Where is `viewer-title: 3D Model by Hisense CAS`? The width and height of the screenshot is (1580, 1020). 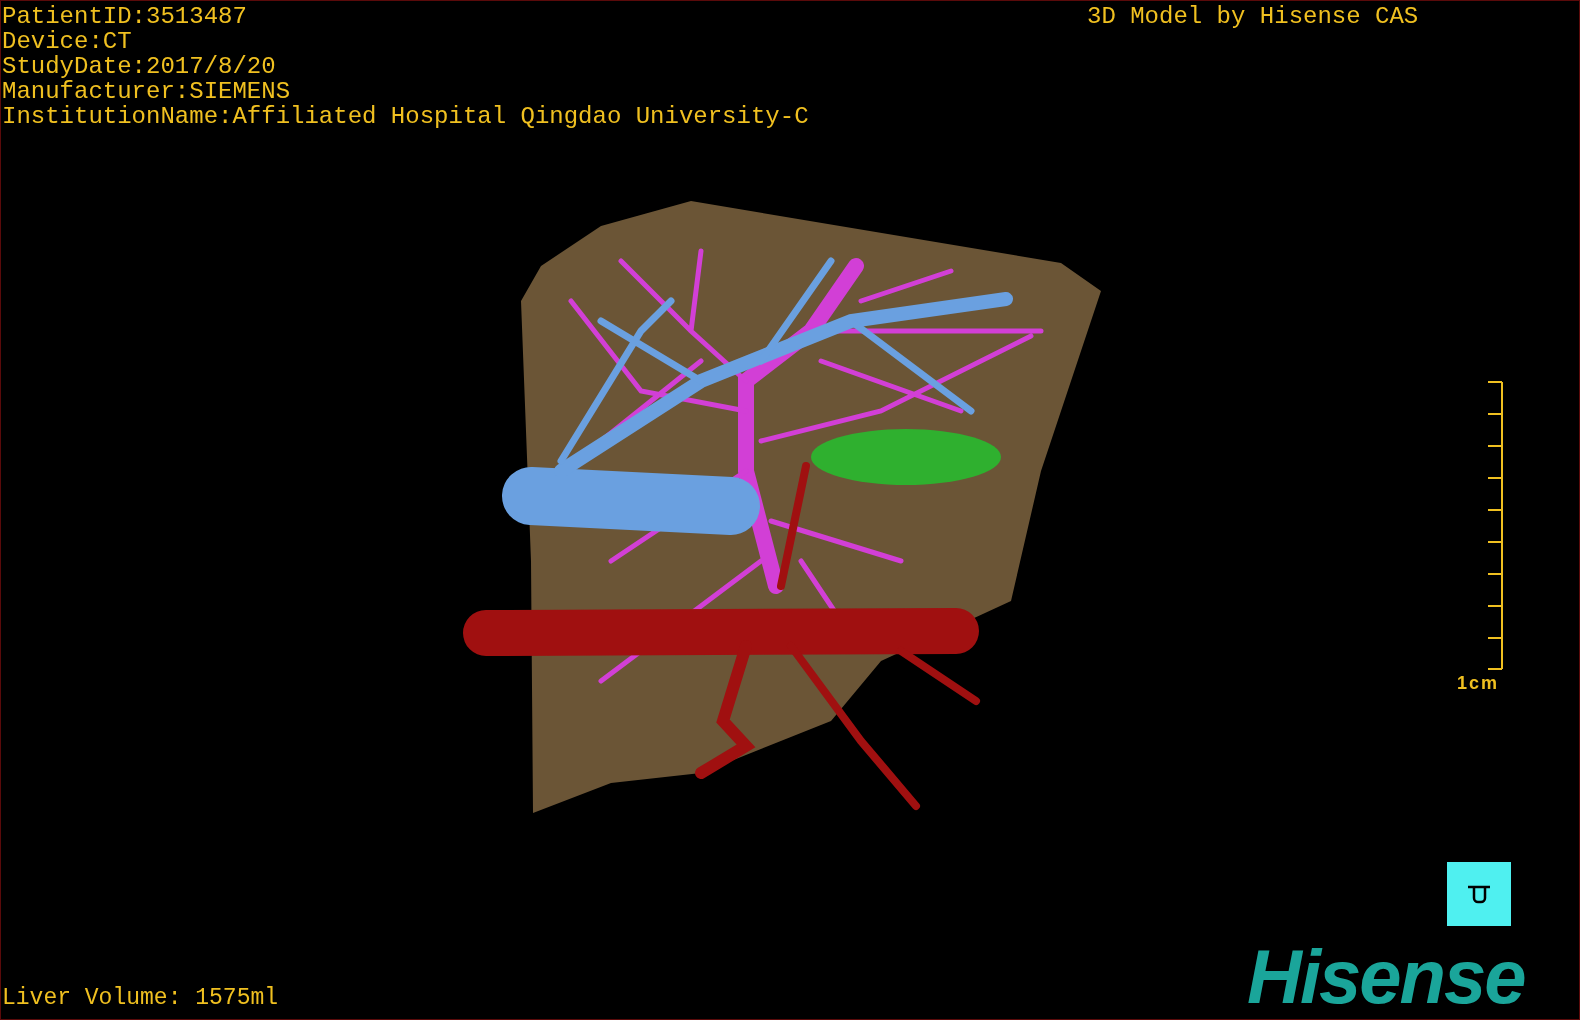 viewer-title: 3D Model by Hisense CAS is located at coordinates (1253, 16).